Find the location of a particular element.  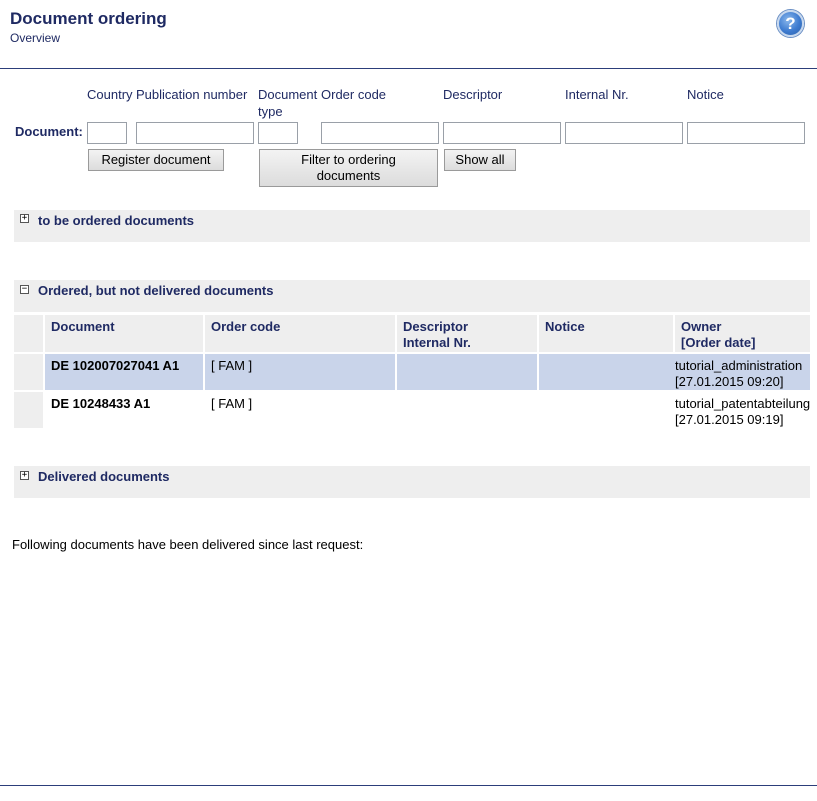

filter-ordering-button: Filter to ordering documents is located at coordinates (348, 168).